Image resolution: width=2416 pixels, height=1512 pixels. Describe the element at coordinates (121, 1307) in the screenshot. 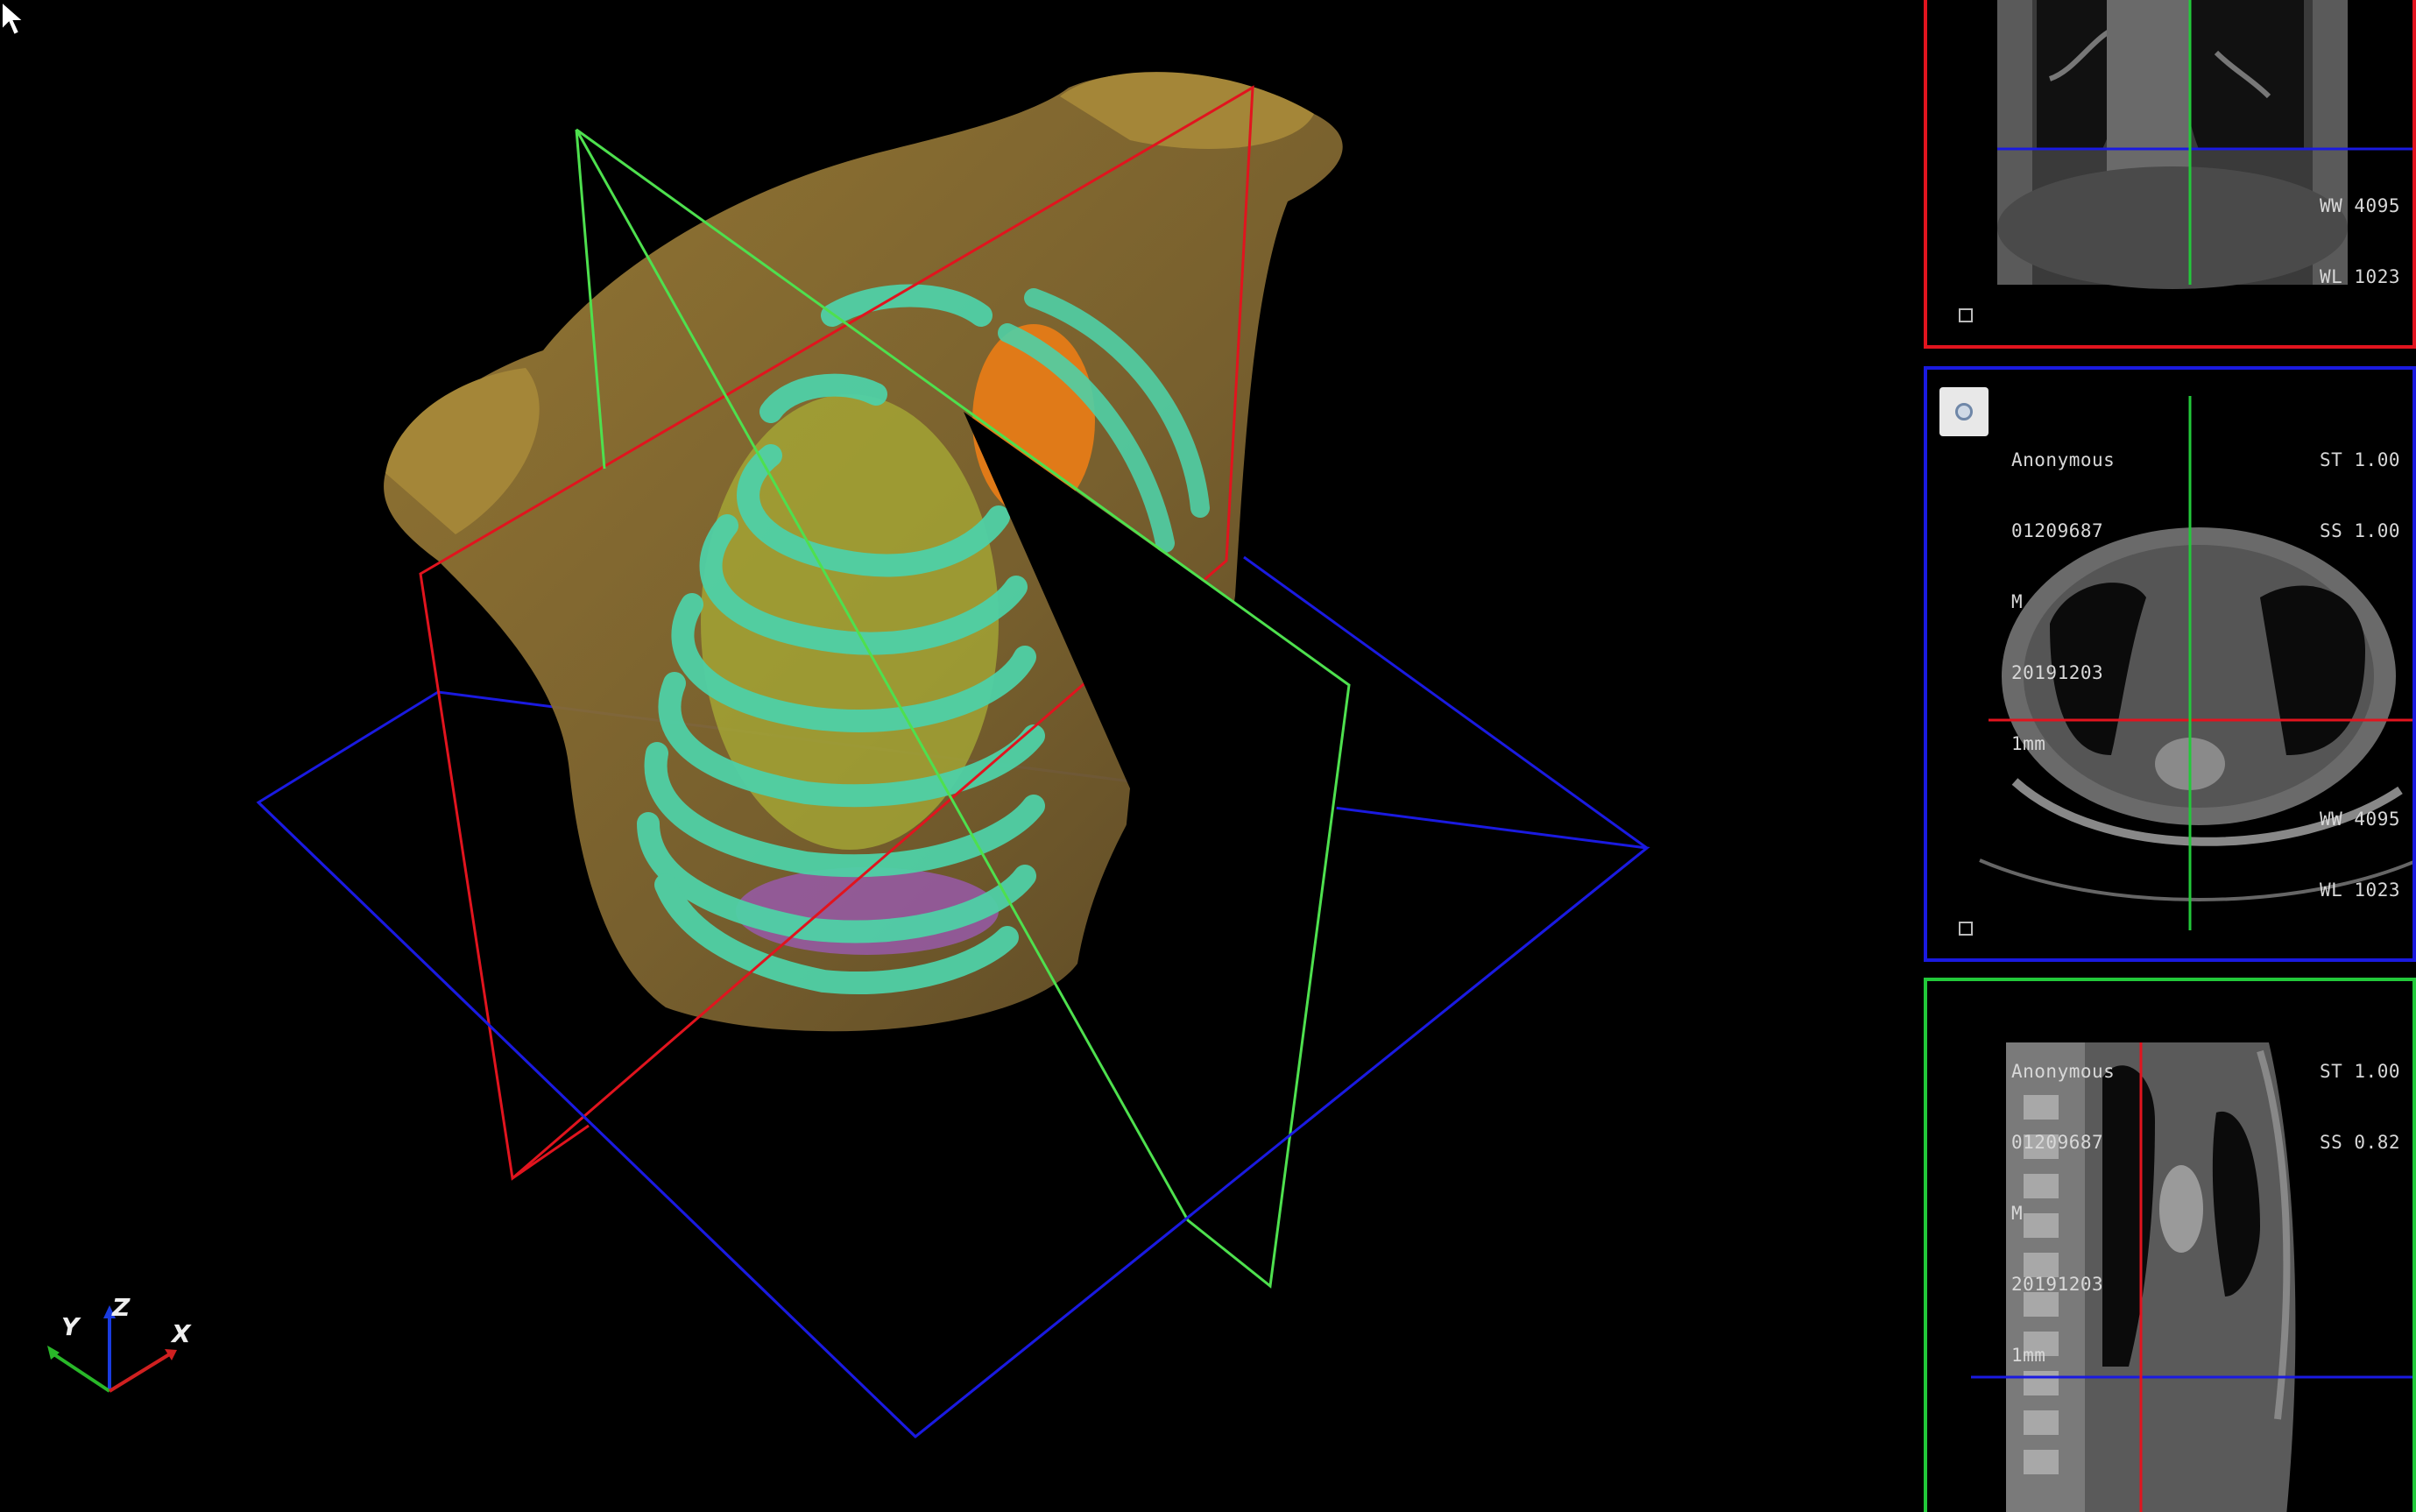

I see `axis-z-label: Z` at that location.